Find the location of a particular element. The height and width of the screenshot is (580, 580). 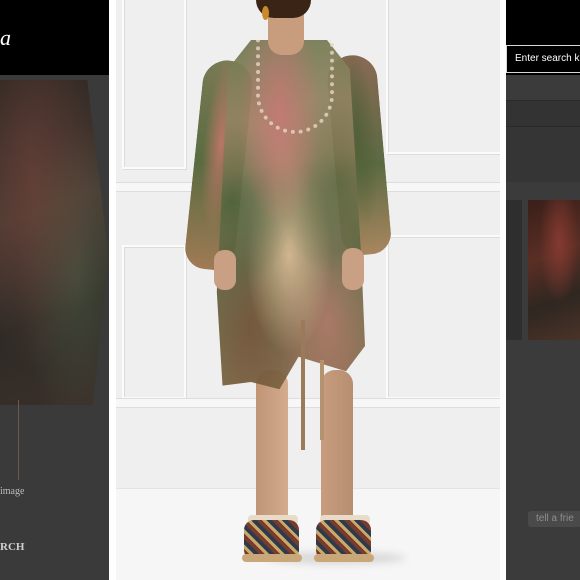

thumbnail-placeholder is located at coordinates (514, 270).